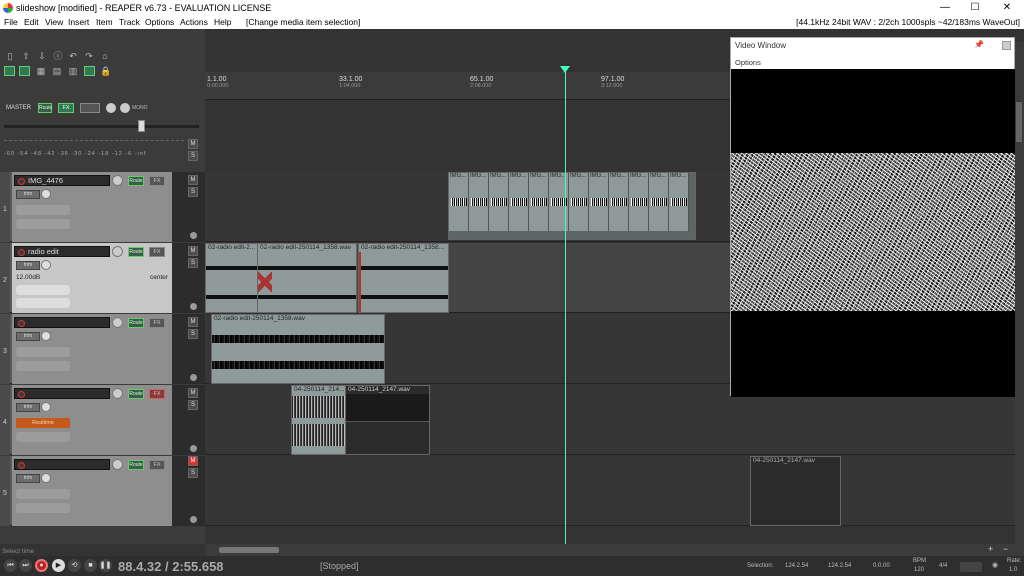  I want to click on undo-icon: ↶, so click(73, 56).